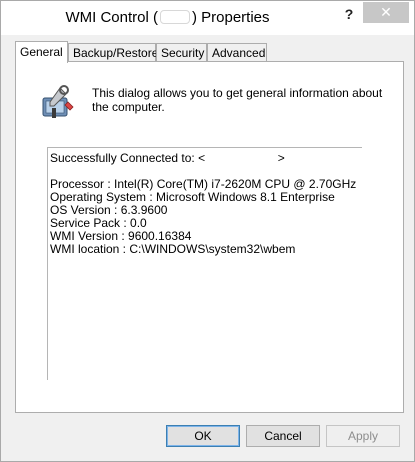  I want to click on connection-target-close: >, so click(281, 158).